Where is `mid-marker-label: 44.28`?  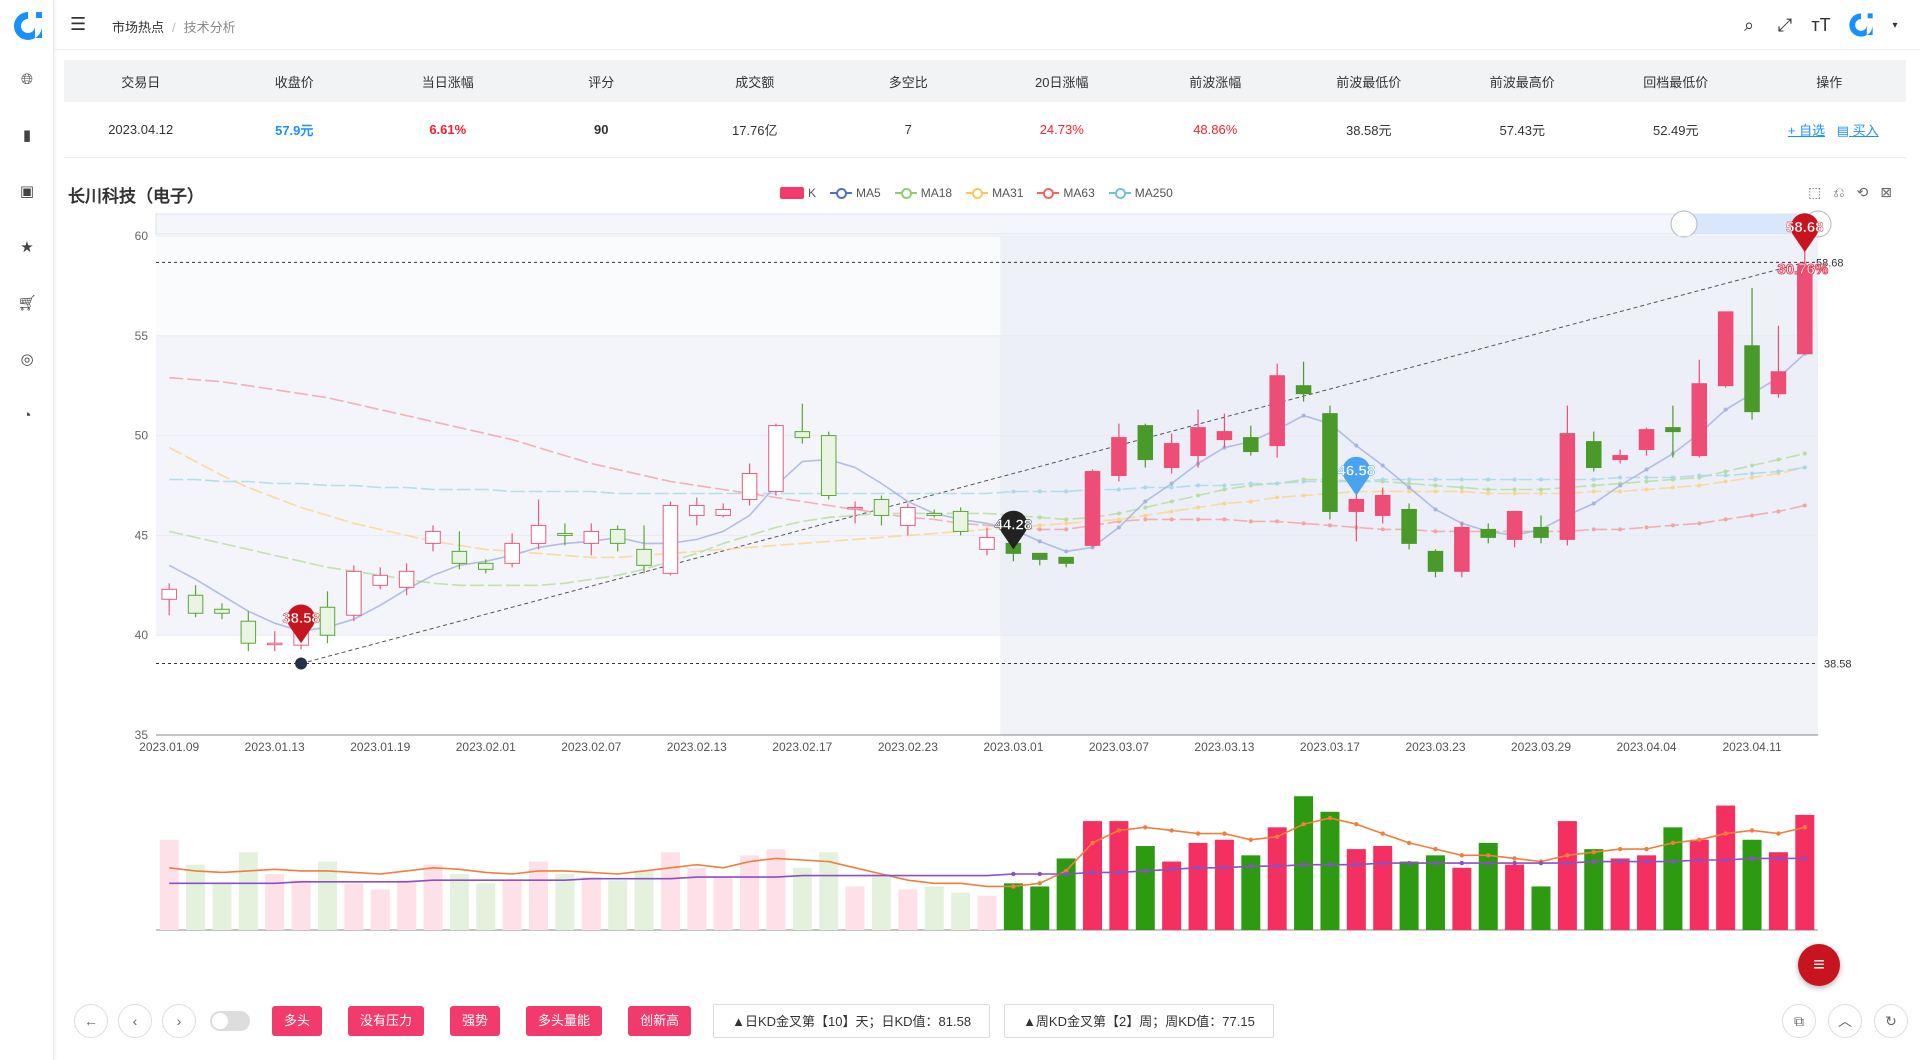
mid-marker-label: 44.28 is located at coordinates (1014, 524).